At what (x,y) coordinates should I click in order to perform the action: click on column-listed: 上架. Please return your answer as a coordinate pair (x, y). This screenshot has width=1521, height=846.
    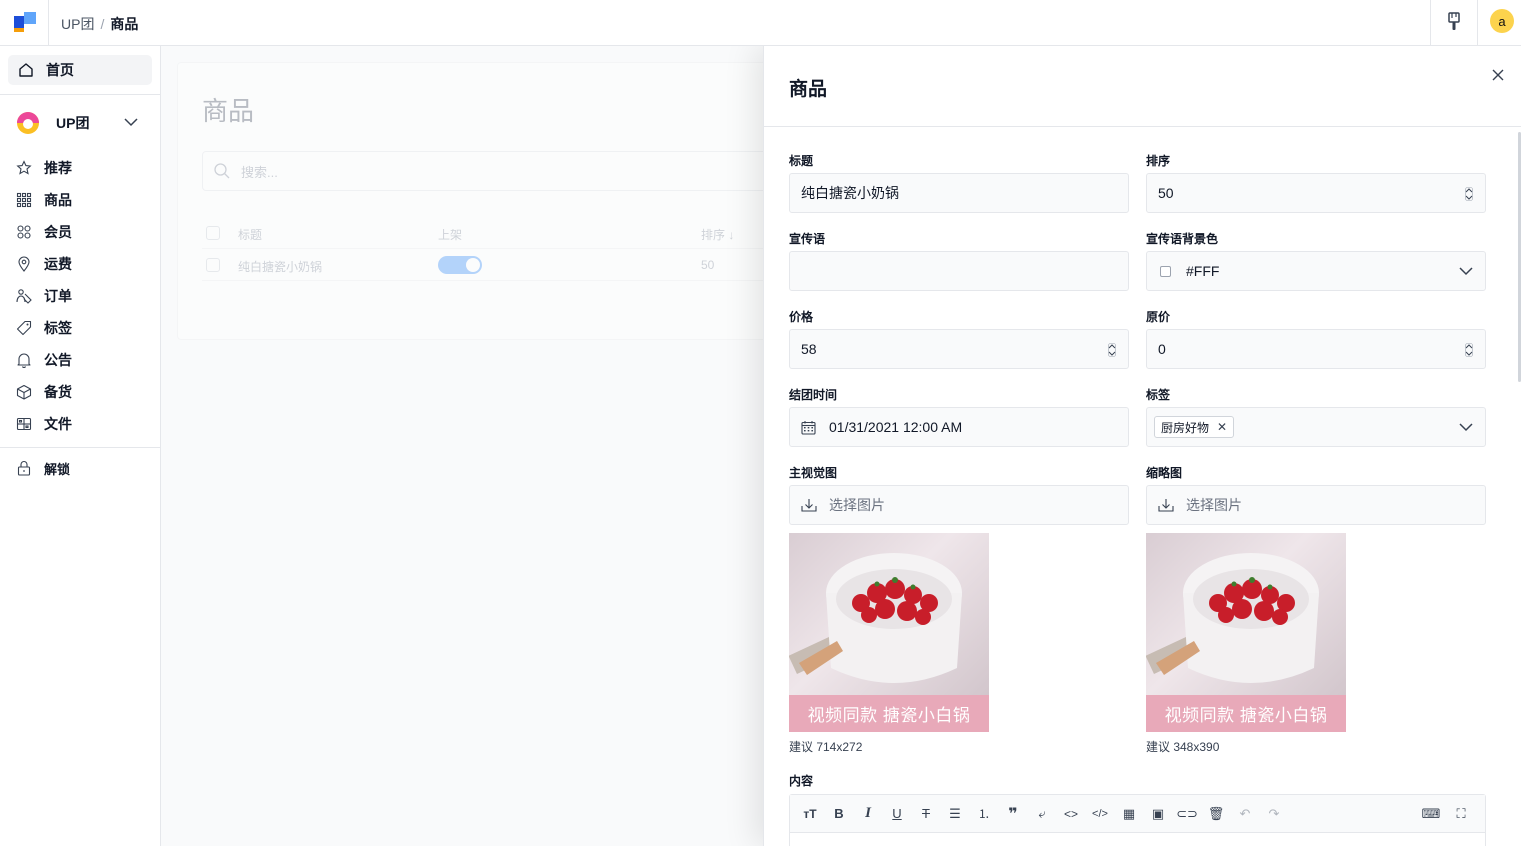
    Looking at the image, I should click on (450, 234).